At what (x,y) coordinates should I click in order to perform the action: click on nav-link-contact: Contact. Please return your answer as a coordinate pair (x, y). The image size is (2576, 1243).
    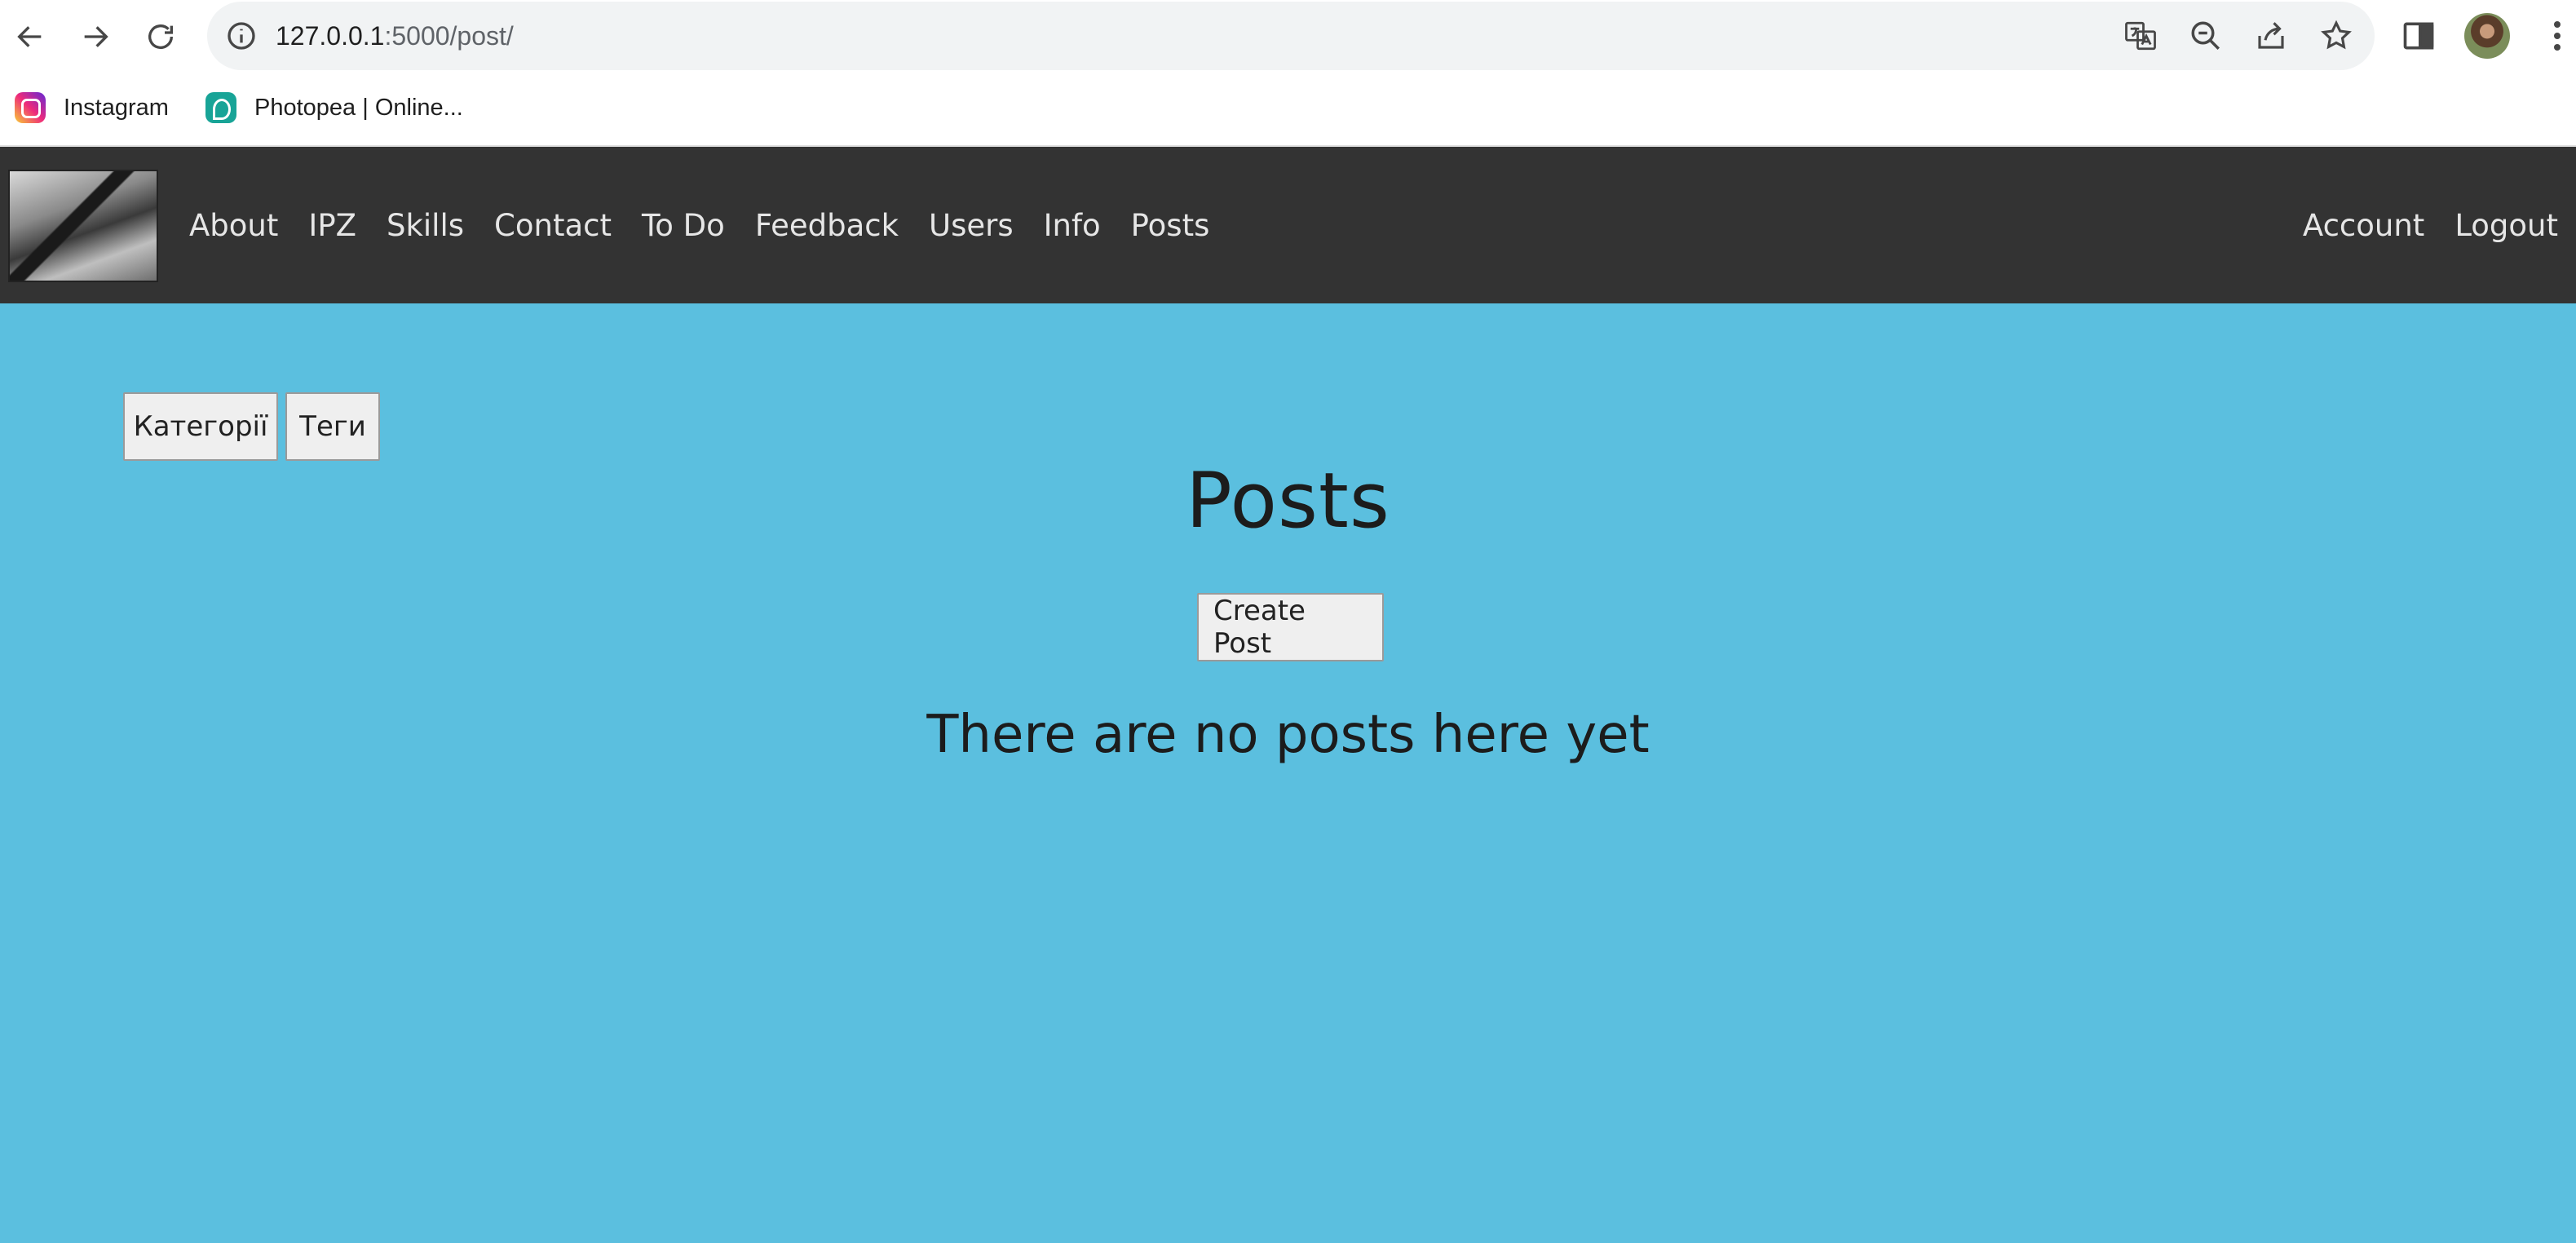
    Looking at the image, I should click on (553, 225).